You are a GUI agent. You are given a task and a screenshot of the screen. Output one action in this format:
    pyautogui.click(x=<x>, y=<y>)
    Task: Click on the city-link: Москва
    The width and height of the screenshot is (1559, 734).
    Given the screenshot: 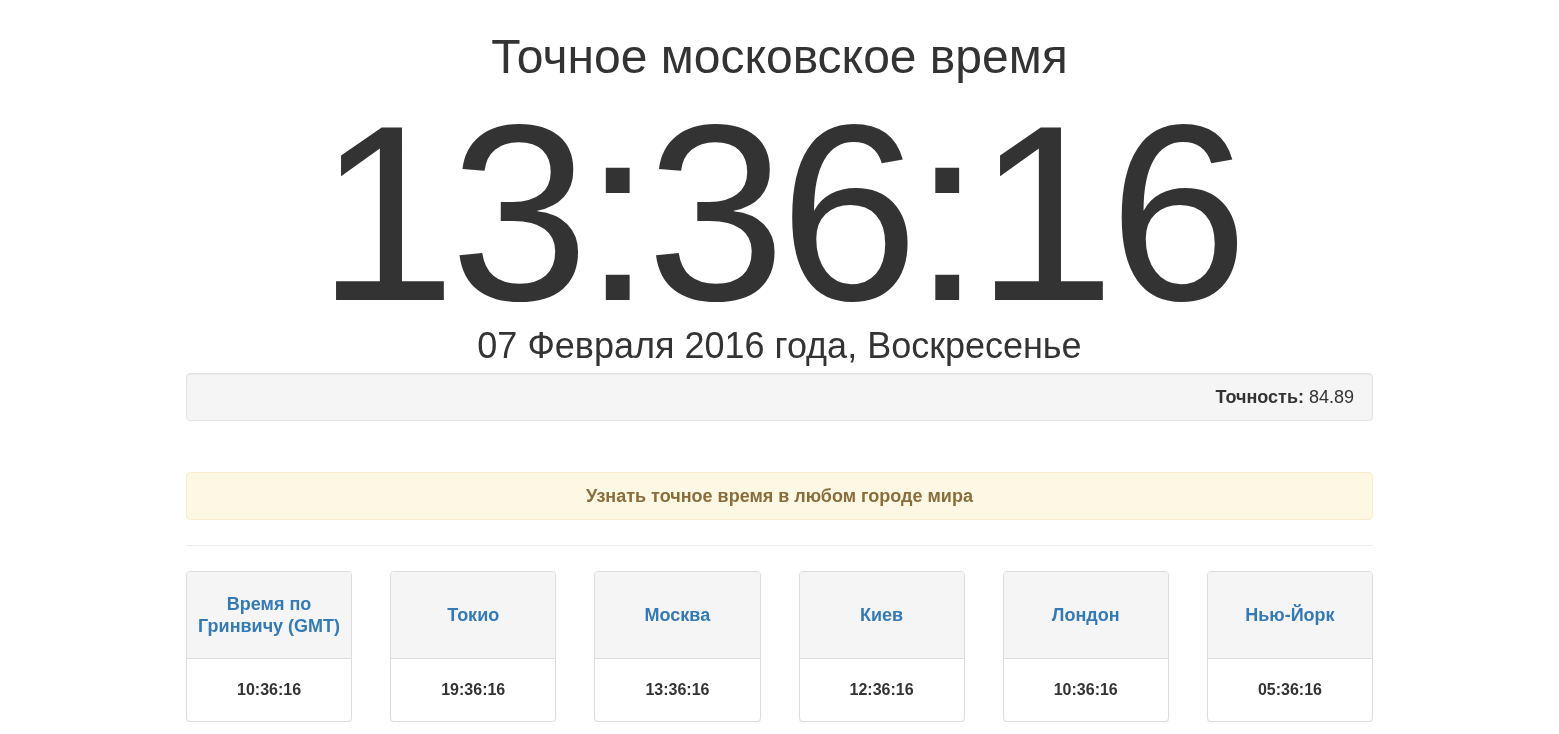 What is the action you would take?
    pyautogui.click(x=677, y=615)
    